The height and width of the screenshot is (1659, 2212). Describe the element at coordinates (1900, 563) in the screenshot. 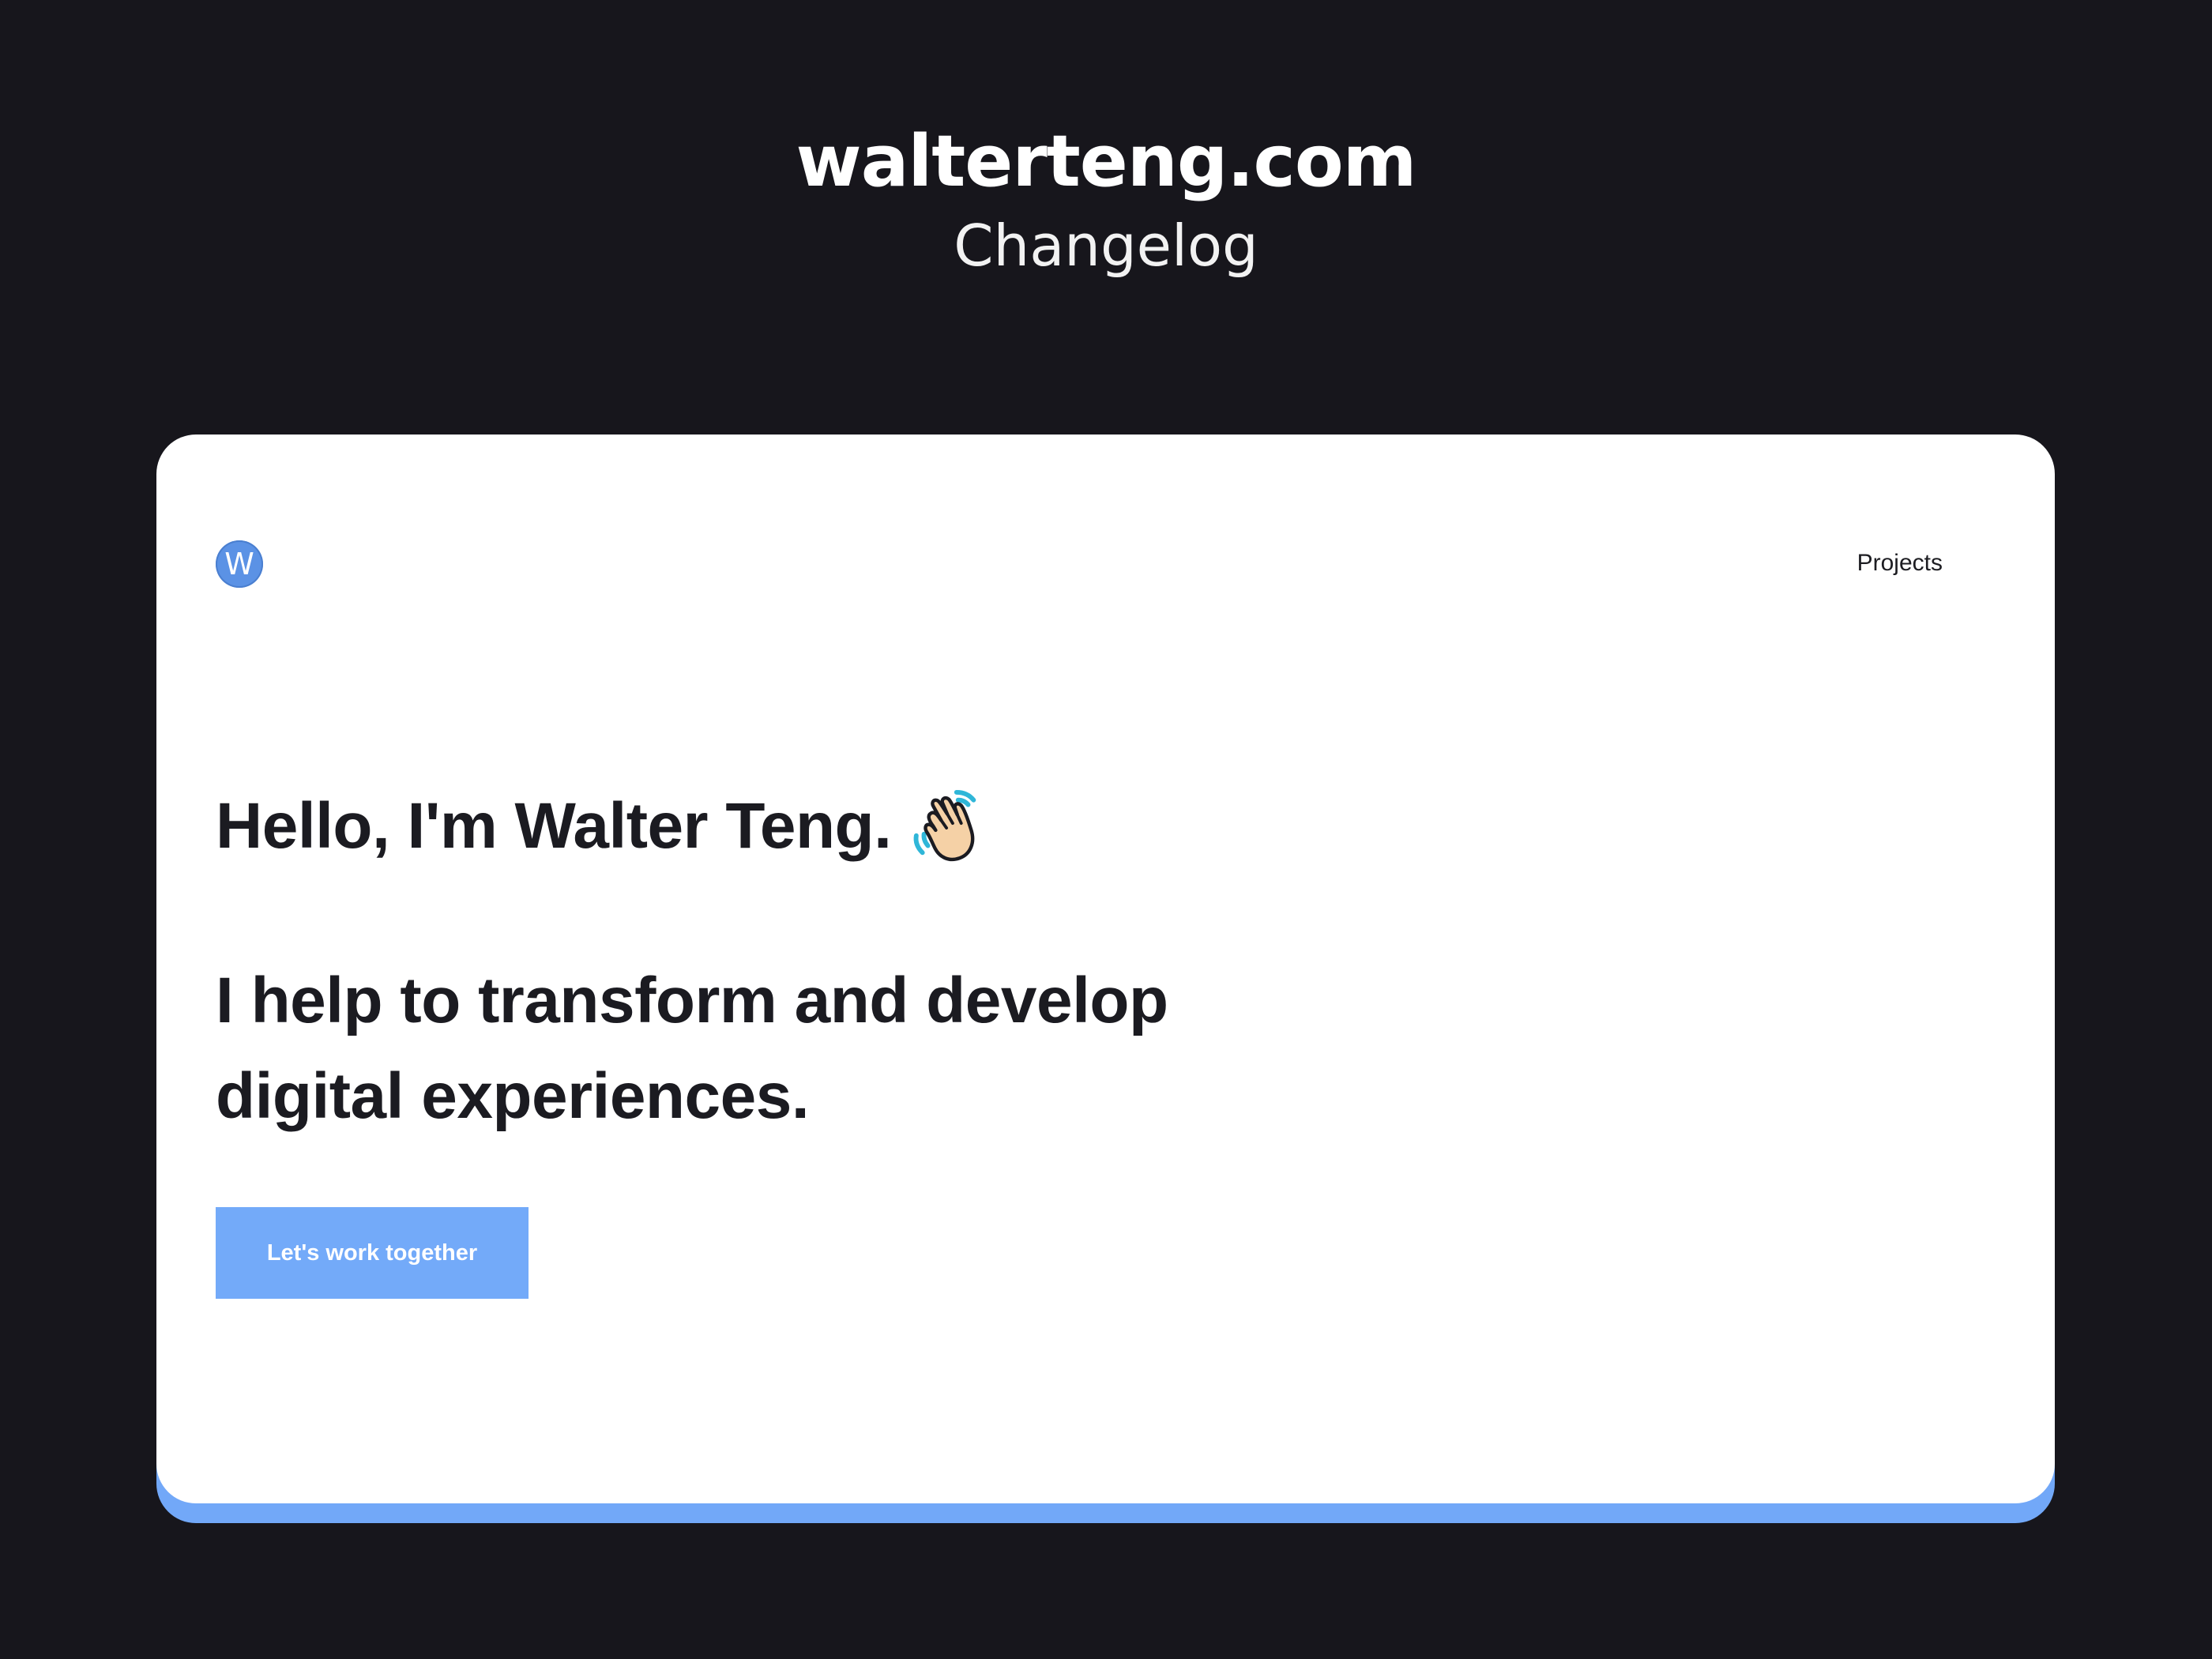

I see `nav-link-projects: Projects` at that location.